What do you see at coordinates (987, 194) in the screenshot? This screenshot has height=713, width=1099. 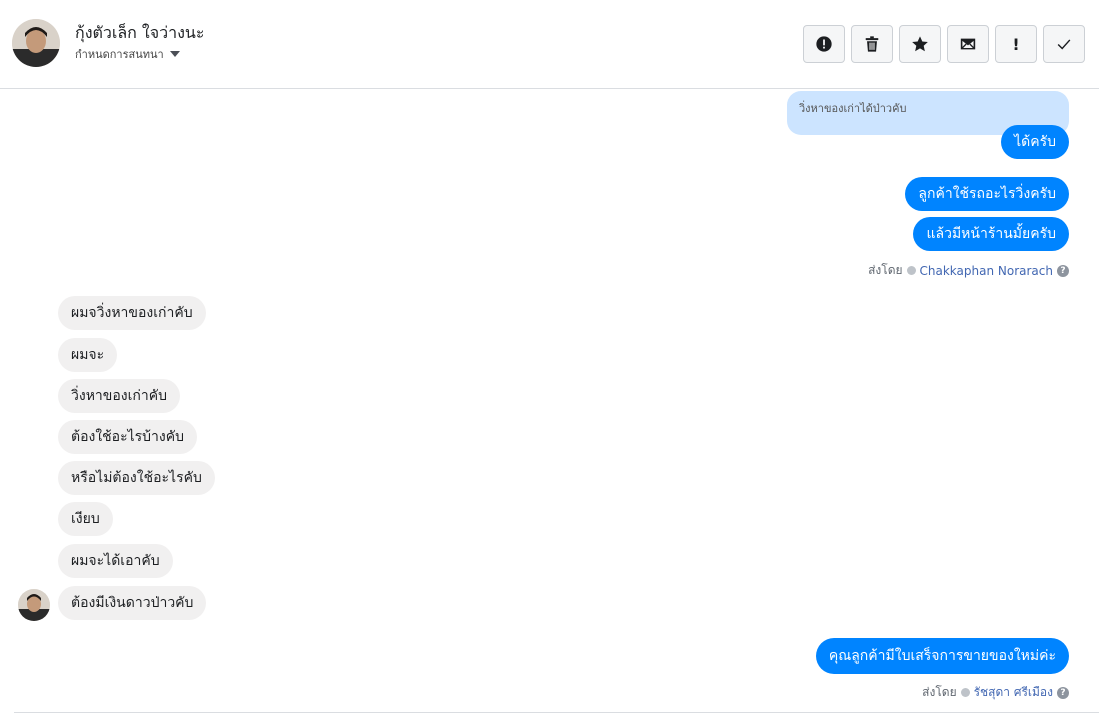 I see `outgoing-message: ลูกค้าใช้รถอะไรวิ่งครับ` at bounding box center [987, 194].